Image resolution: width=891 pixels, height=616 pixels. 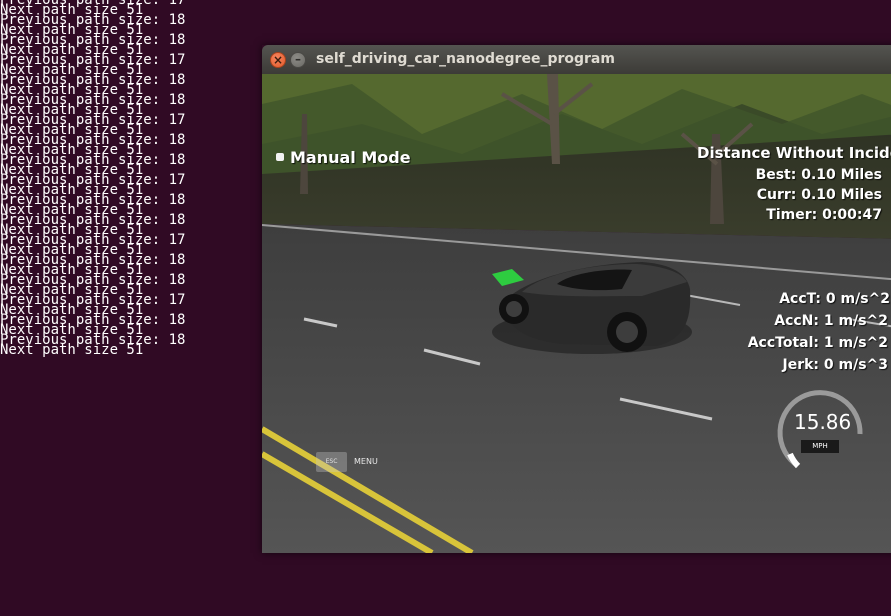 What do you see at coordinates (819, 195) in the screenshot?
I see `current-distance: Curr: 0.10 Miles` at bounding box center [819, 195].